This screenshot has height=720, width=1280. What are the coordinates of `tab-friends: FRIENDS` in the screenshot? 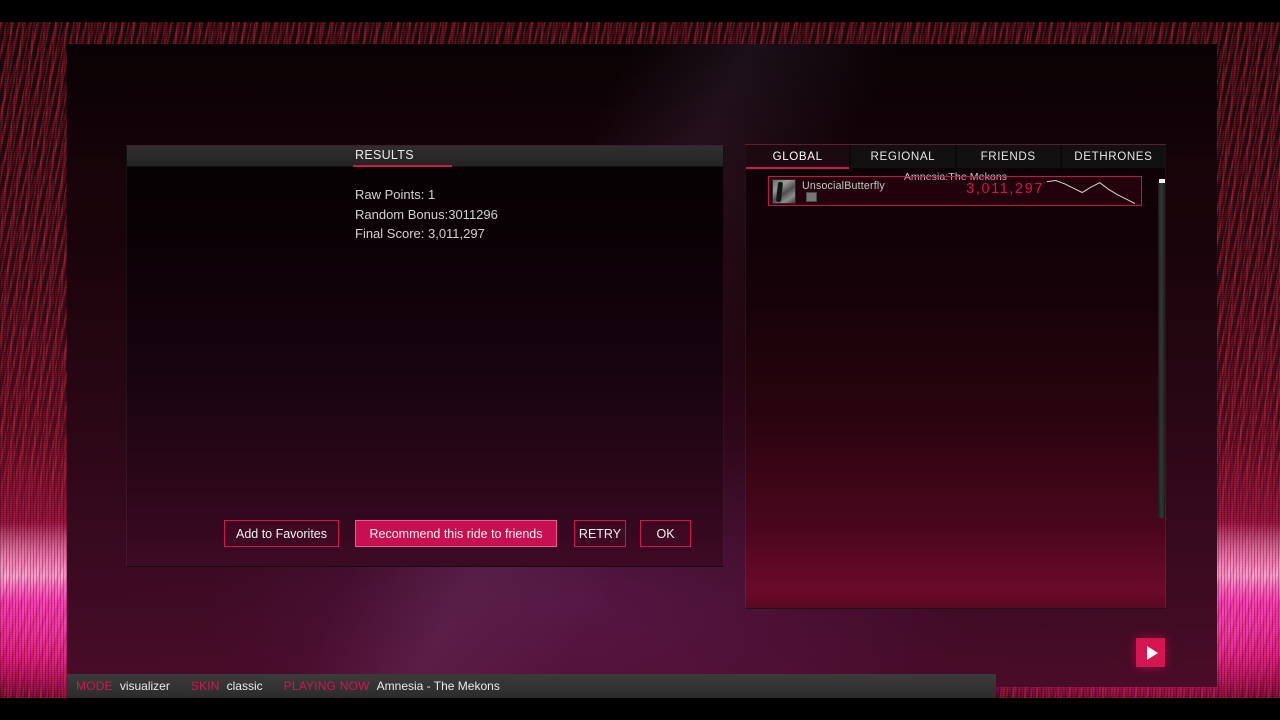 It's located at (1008, 156).